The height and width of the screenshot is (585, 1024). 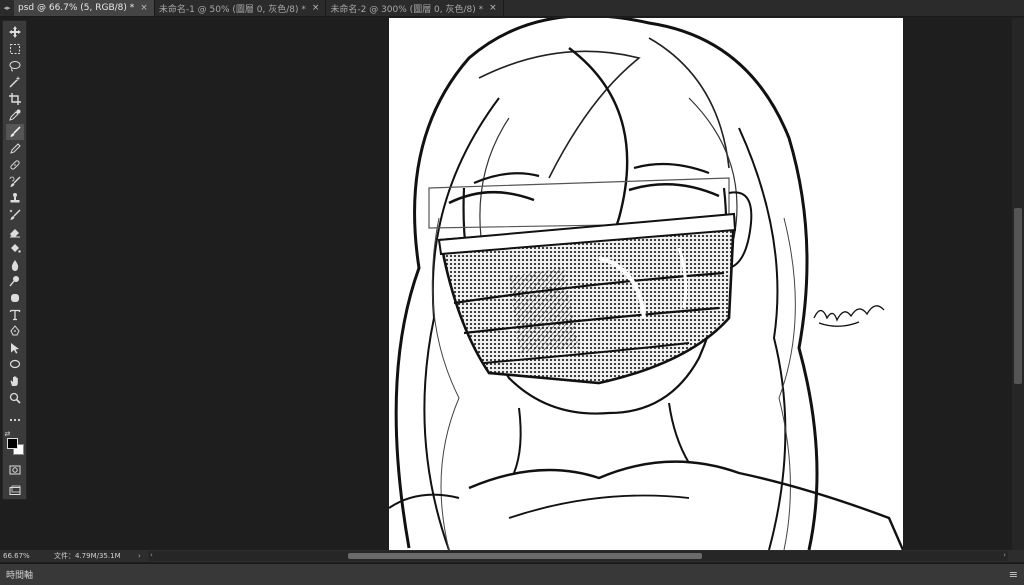 I want to click on vertical-scrollbar, so click(x=1018, y=284).